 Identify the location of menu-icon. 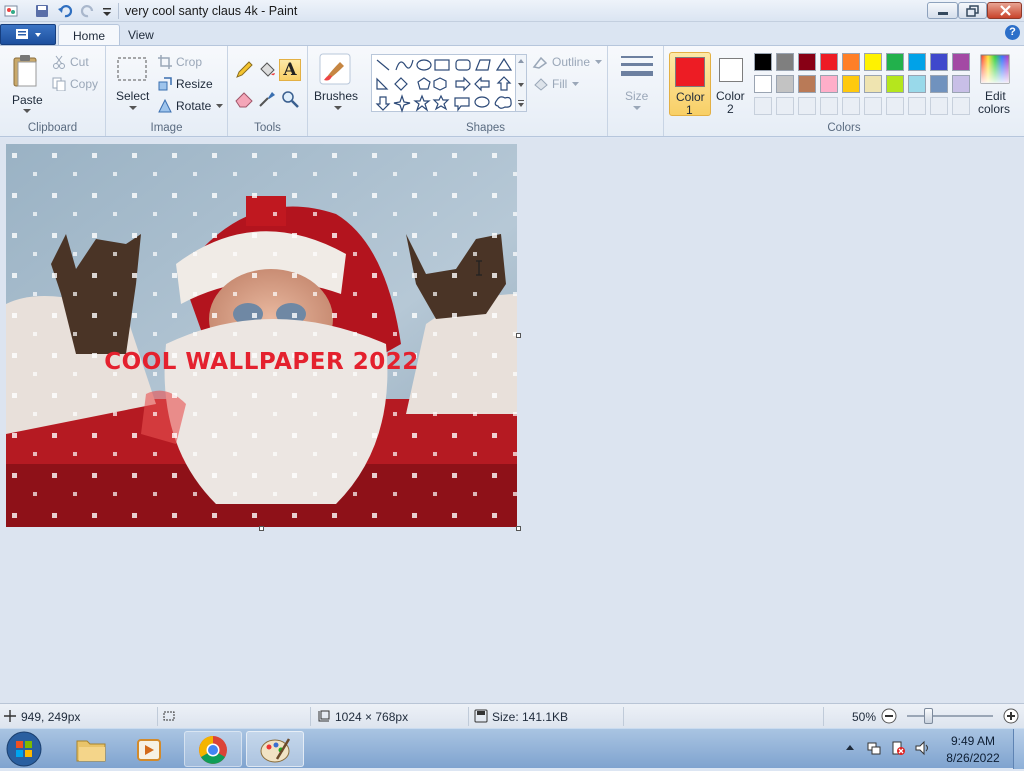
(28, 34).